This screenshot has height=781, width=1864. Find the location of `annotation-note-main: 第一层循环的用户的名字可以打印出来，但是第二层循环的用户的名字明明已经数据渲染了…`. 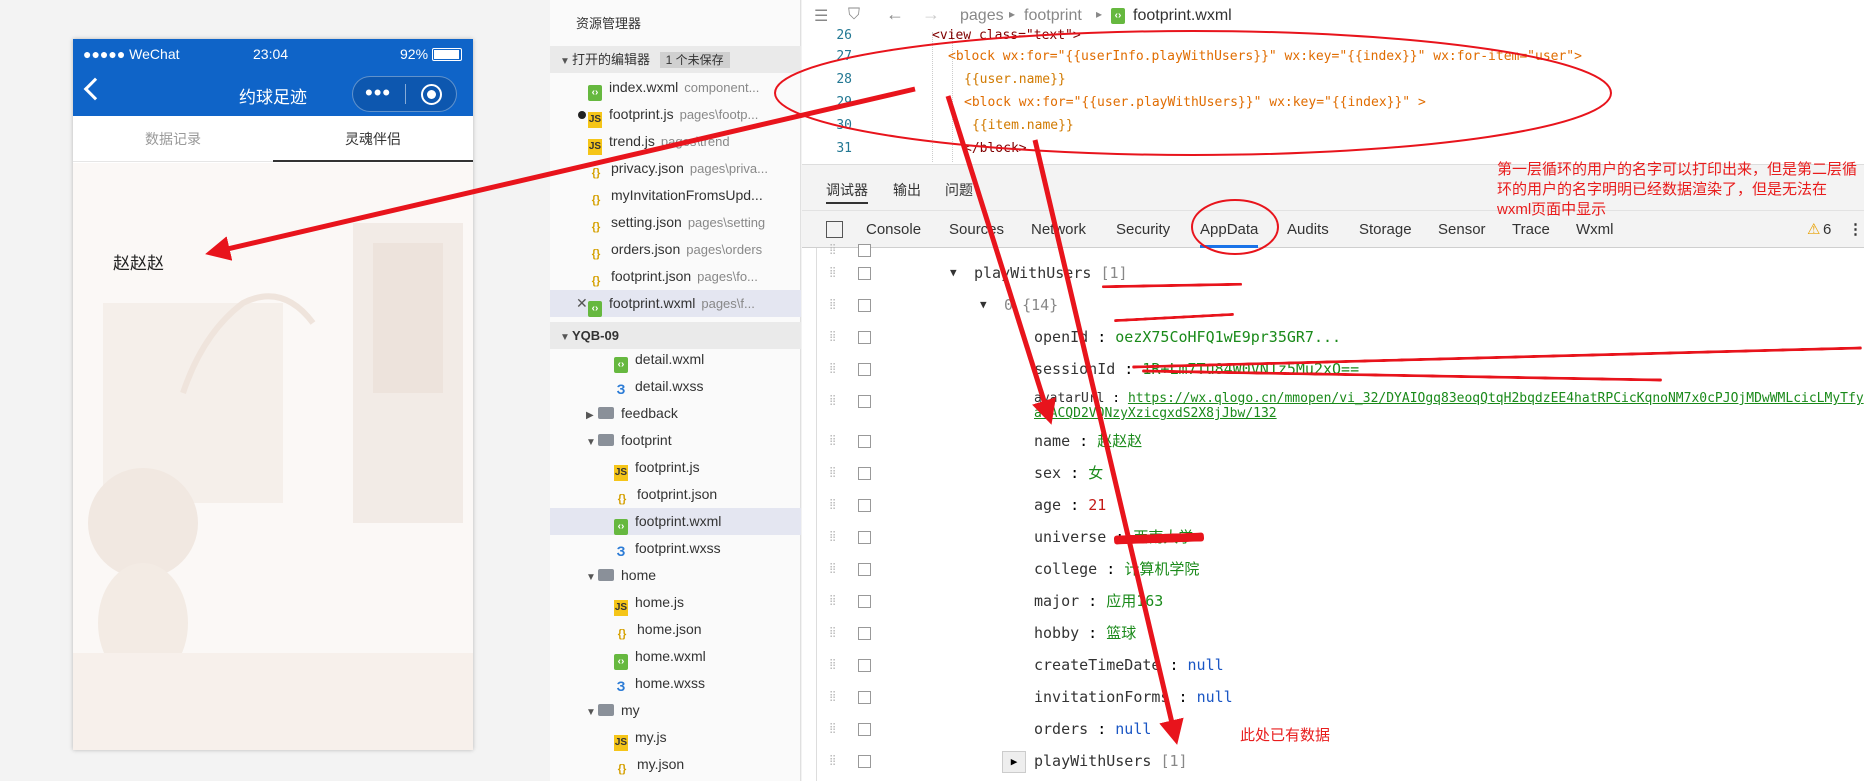

annotation-note-main: 第一层循环的用户的名字可以打印出来，但是第二层循环的用户的名字明明已经数据渲染了… is located at coordinates (1677, 189).